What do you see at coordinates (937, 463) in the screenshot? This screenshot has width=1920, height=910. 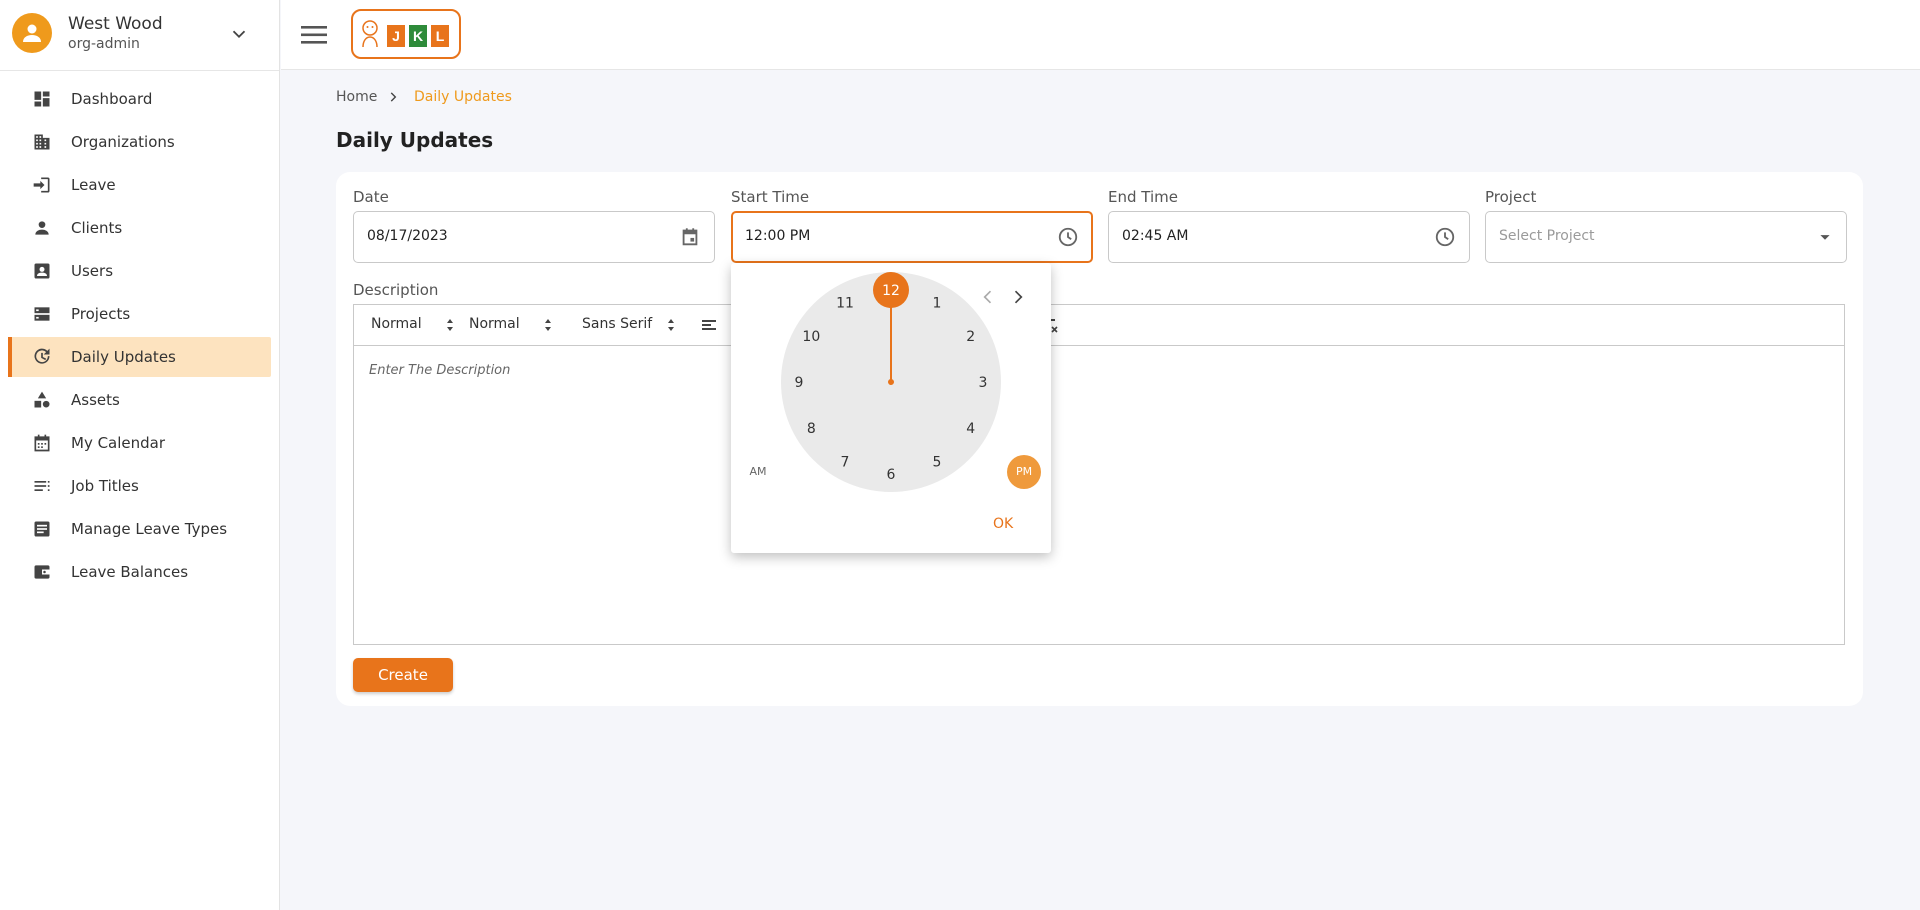 I see `clock-hour-5: 5` at bounding box center [937, 463].